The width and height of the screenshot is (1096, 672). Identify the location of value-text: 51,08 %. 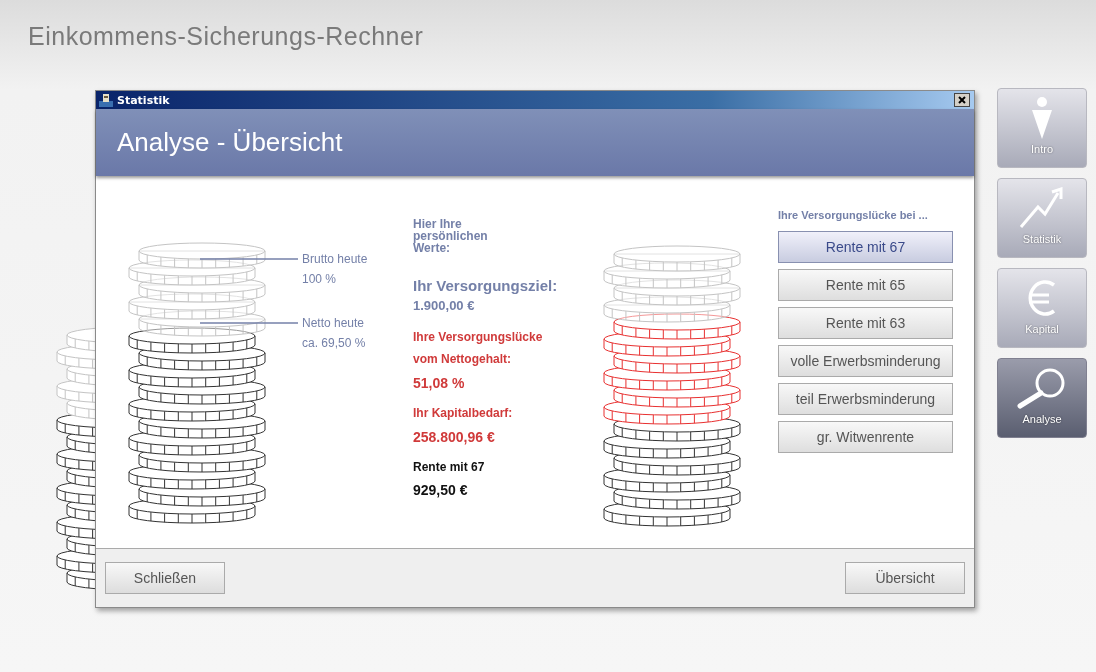
(439, 383).